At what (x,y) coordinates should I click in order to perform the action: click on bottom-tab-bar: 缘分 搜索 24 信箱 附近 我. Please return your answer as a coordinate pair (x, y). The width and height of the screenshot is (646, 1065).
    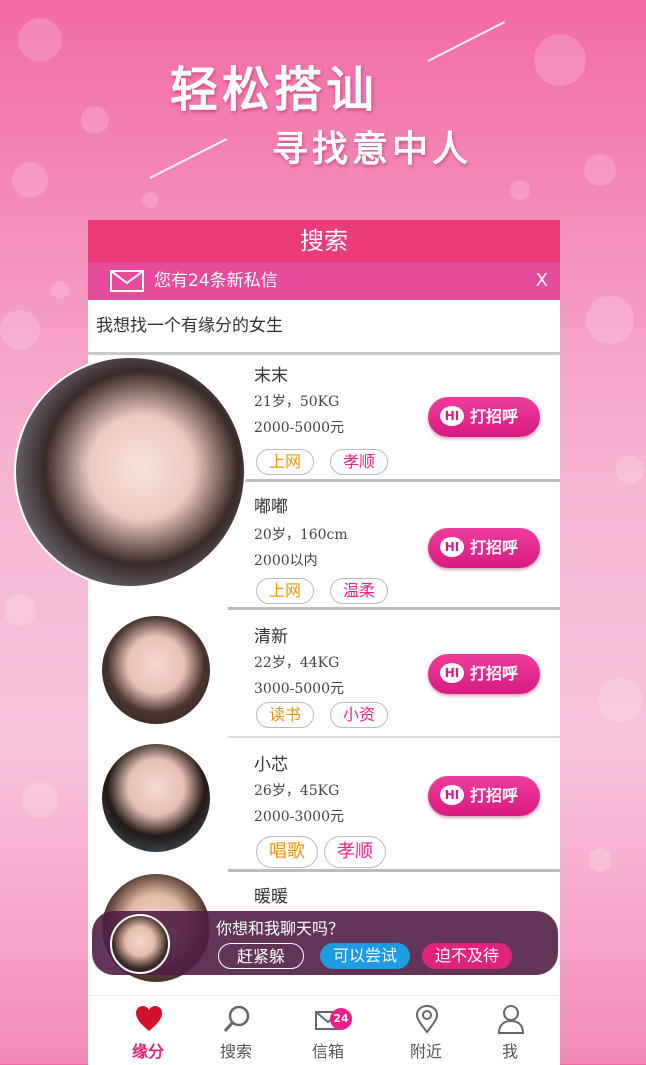
    Looking at the image, I should click on (324, 1030).